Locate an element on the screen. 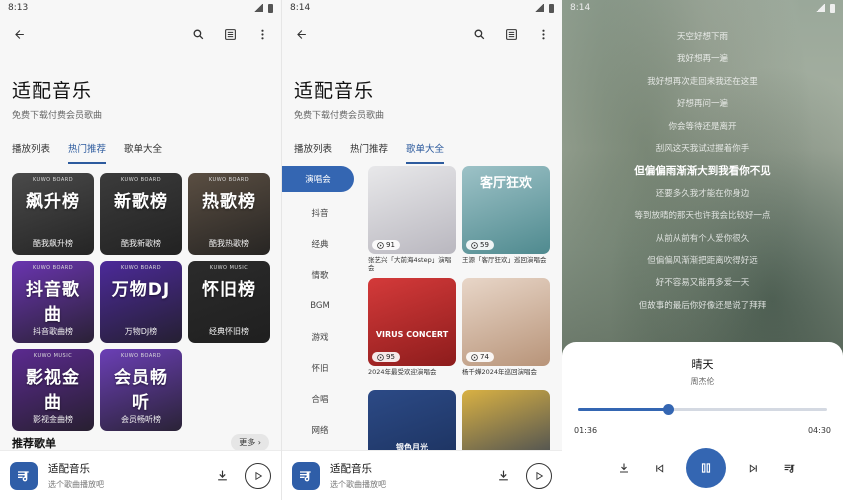 The image size is (843, 500). category-item: 网络 is located at coordinates (320, 429).